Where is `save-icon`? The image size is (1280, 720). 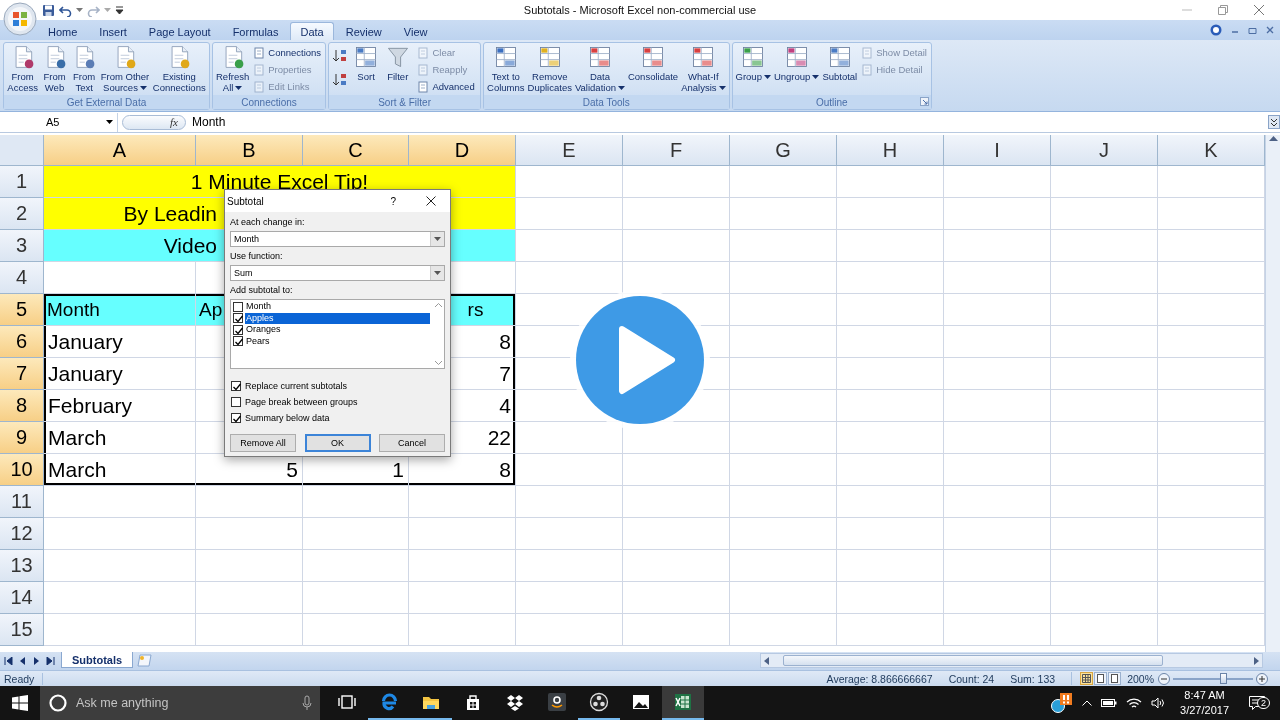 save-icon is located at coordinates (48, 10).